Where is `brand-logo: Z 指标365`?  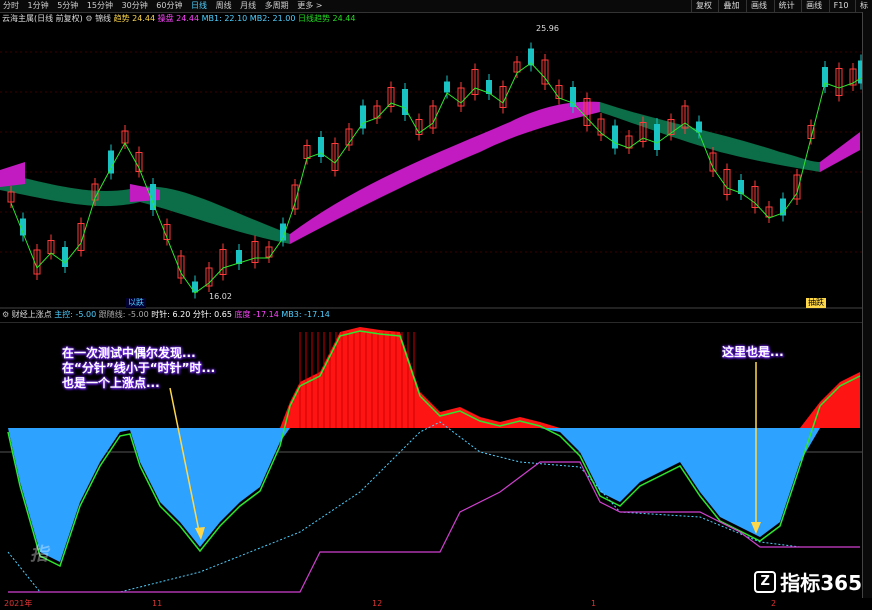 brand-logo: Z 指标365 is located at coordinates (808, 581).